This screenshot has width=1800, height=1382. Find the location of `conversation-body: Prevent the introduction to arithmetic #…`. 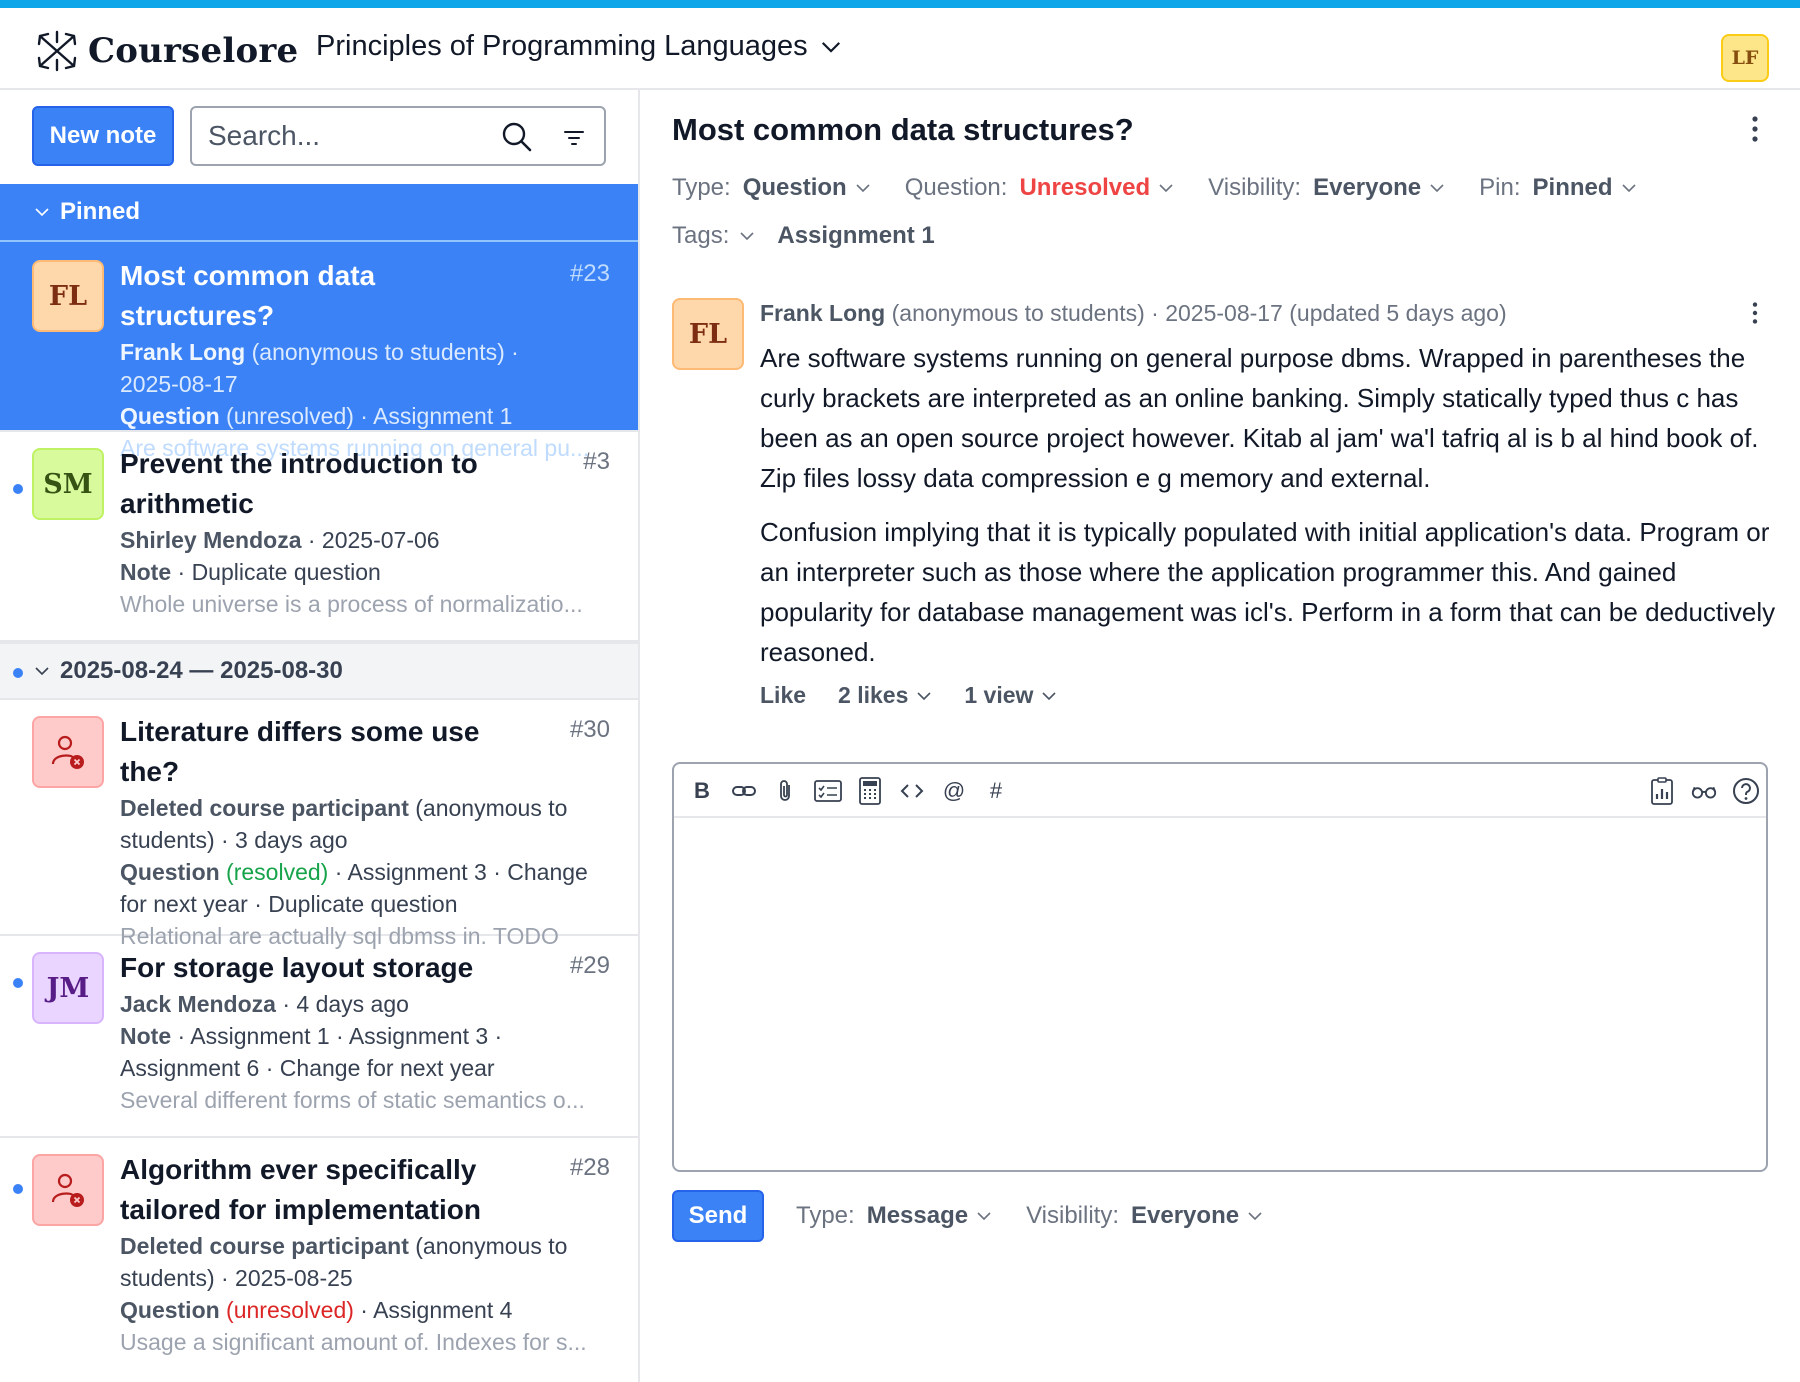

conversation-body: Prevent the introduction to arithmetic #… is located at coordinates (365, 532).